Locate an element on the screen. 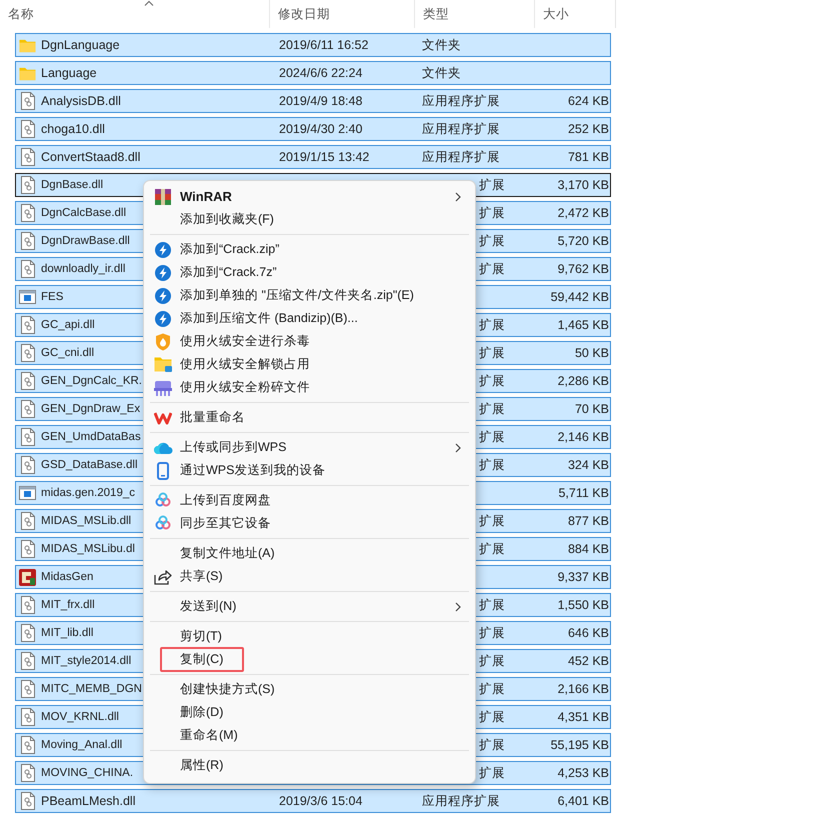  file-name: Moving_Anal.dll is located at coordinates (81, 745).